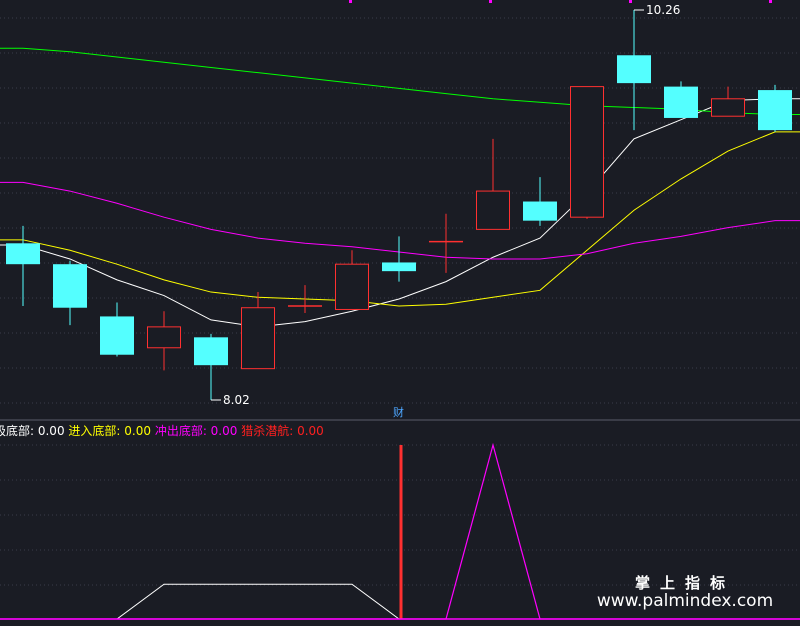  What do you see at coordinates (198, 430) in the screenshot?
I see `legend-entry: 冲出底部: 0.00` at bounding box center [198, 430].